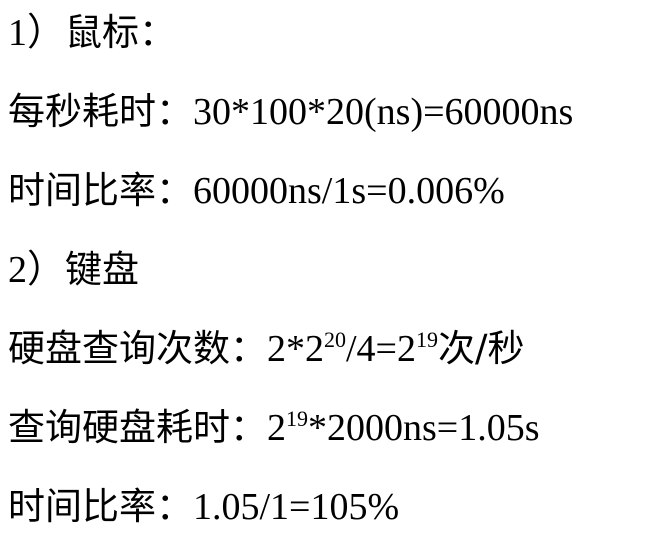  I want to click on keyboard-heading: 2）键盘, so click(338, 282).